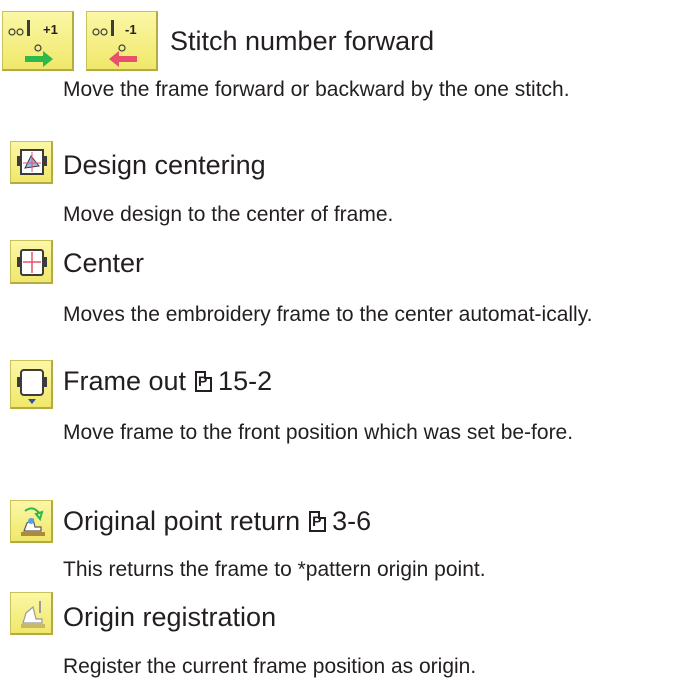 The image size is (676, 679). What do you see at coordinates (31, 613) in the screenshot?
I see `origin-registration-icon` at bounding box center [31, 613].